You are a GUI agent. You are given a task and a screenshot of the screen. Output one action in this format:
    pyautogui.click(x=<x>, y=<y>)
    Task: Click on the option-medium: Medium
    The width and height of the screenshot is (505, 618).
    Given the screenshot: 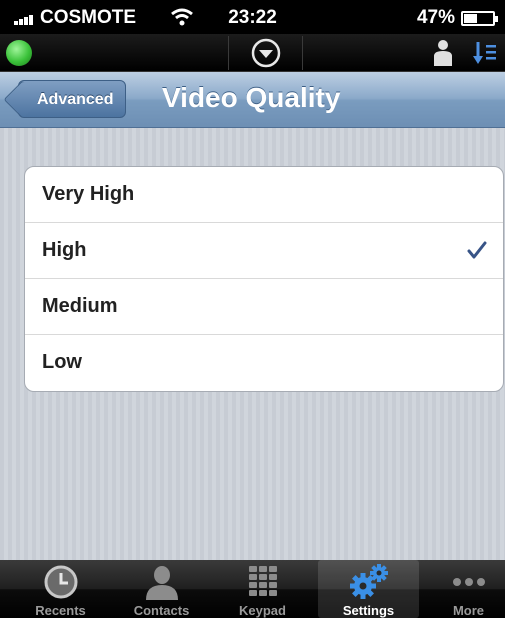 What is the action you would take?
    pyautogui.click(x=264, y=307)
    